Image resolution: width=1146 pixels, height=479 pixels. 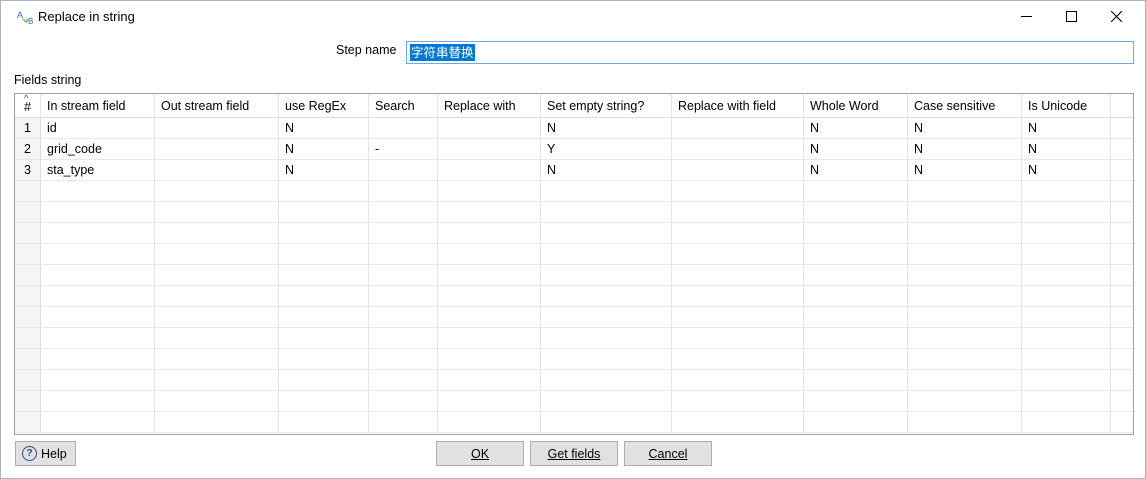 What do you see at coordinates (668, 453) in the screenshot?
I see `cancel-button: Cancel` at bounding box center [668, 453].